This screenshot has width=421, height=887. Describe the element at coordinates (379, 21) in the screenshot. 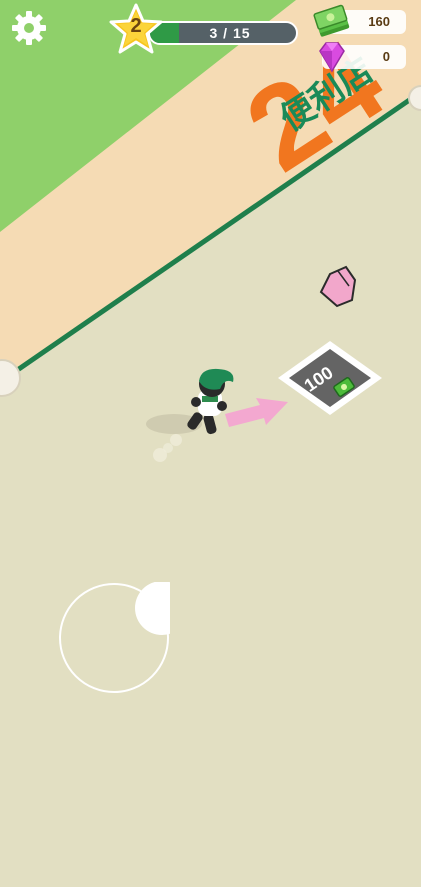

I see `cash-value: 160` at that location.